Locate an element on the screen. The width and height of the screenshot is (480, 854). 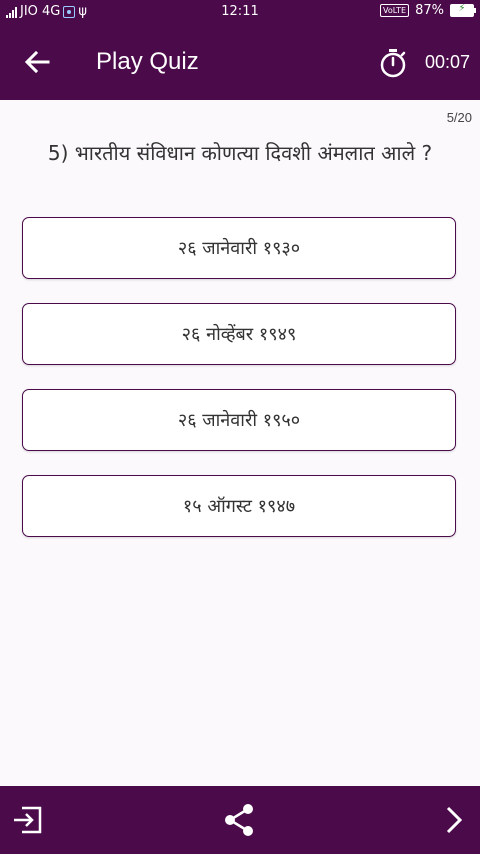
battery-icon: ⚡ is located at coordinates (463, 10).